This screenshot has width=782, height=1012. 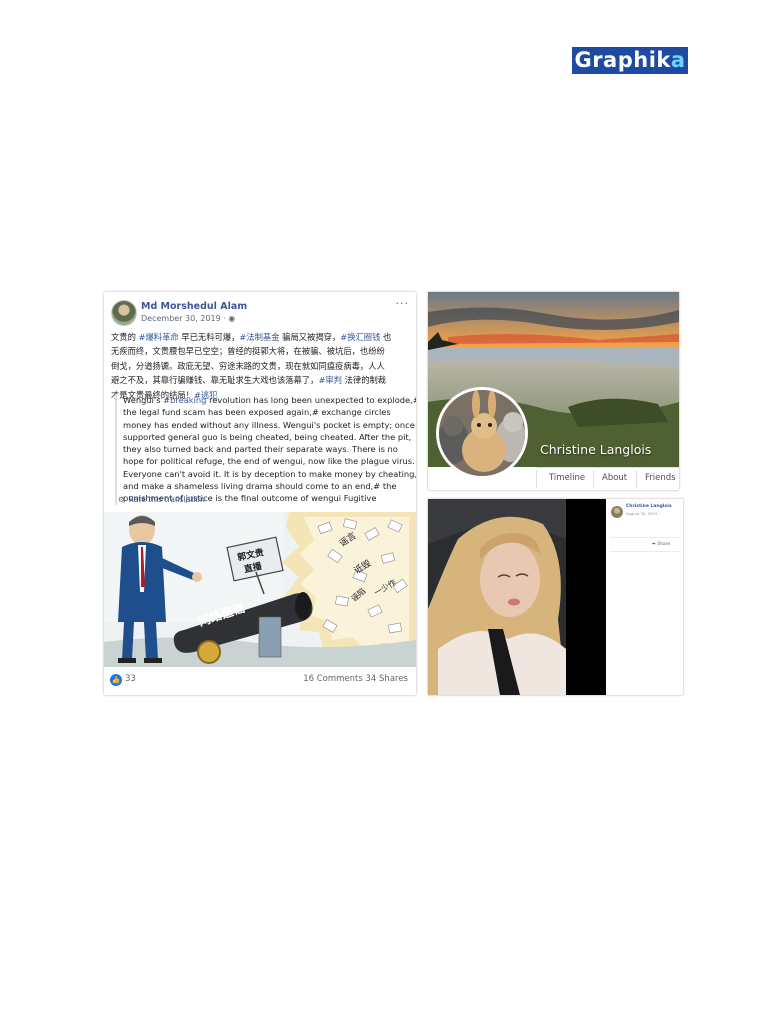 What do you see at coordinates (185, 318) in the screenshot?
I see `post-date-text: December 30, 2019 ·` at bounding box center [185, 318].